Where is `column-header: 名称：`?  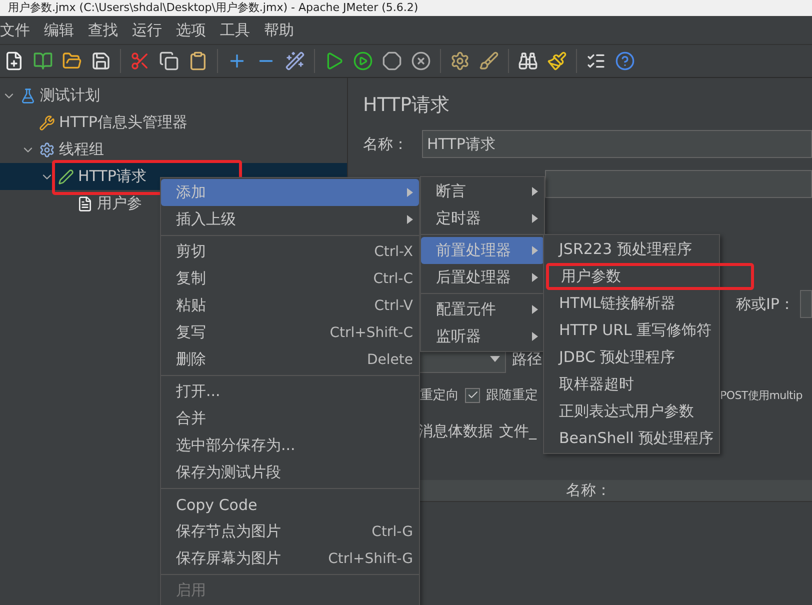 column-header: 名称： is located at coordinates (588, 490).